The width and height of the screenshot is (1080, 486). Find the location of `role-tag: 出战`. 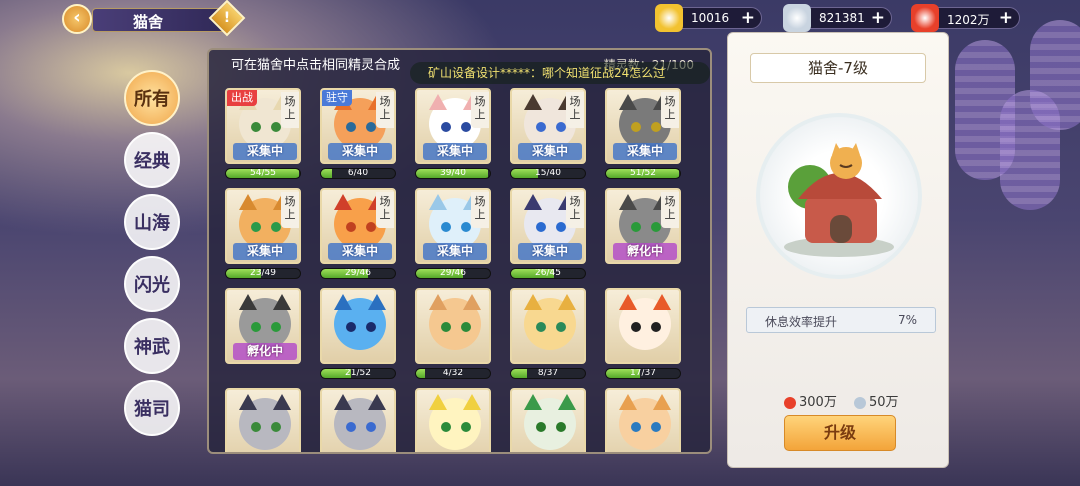

role-tag: 出战 is located at coordinates (242, 98).